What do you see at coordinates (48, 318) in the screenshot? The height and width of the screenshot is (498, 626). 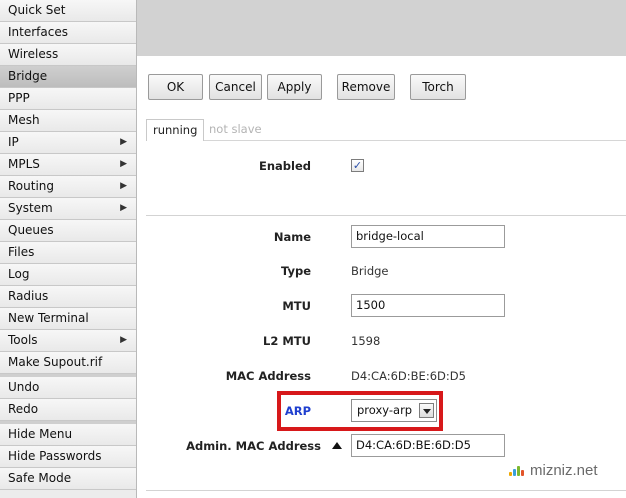 I see `sidebar-item-label: New Terminal` at bounding box center [48, 318].